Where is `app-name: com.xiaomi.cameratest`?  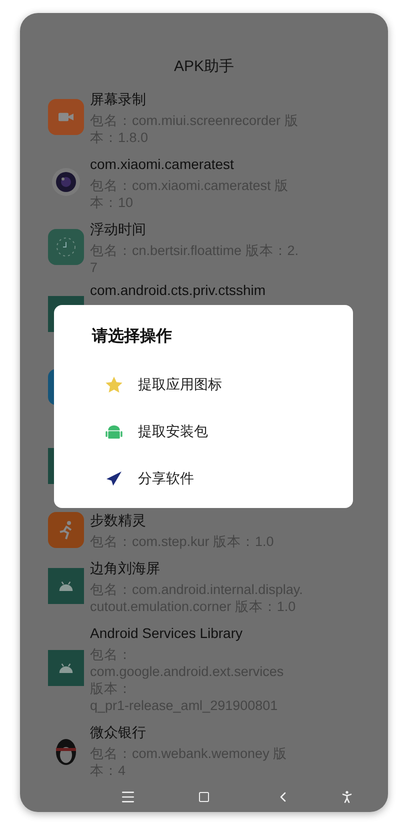 app-name: com.xiaomi.cameratest is located at coordinates (162, 164).